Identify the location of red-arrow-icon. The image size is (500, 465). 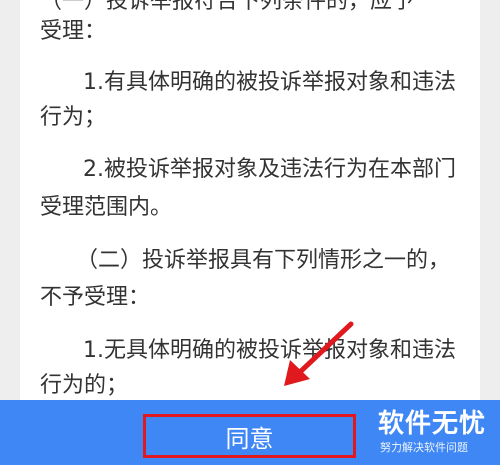
(319, 353).